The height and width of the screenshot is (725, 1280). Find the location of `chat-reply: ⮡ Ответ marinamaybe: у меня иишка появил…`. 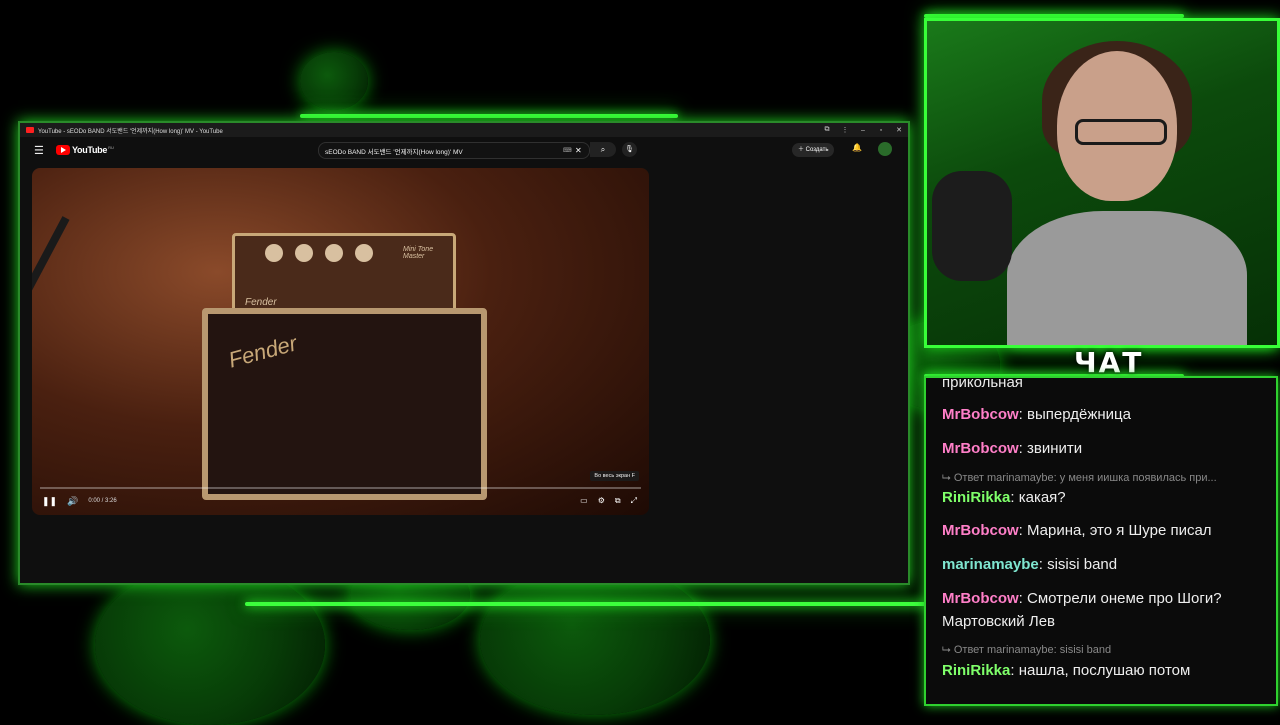

chat-reply: ⮡ Ответ marinamaybe: у меня иишка появил… is located at coordinates (1079, 478).